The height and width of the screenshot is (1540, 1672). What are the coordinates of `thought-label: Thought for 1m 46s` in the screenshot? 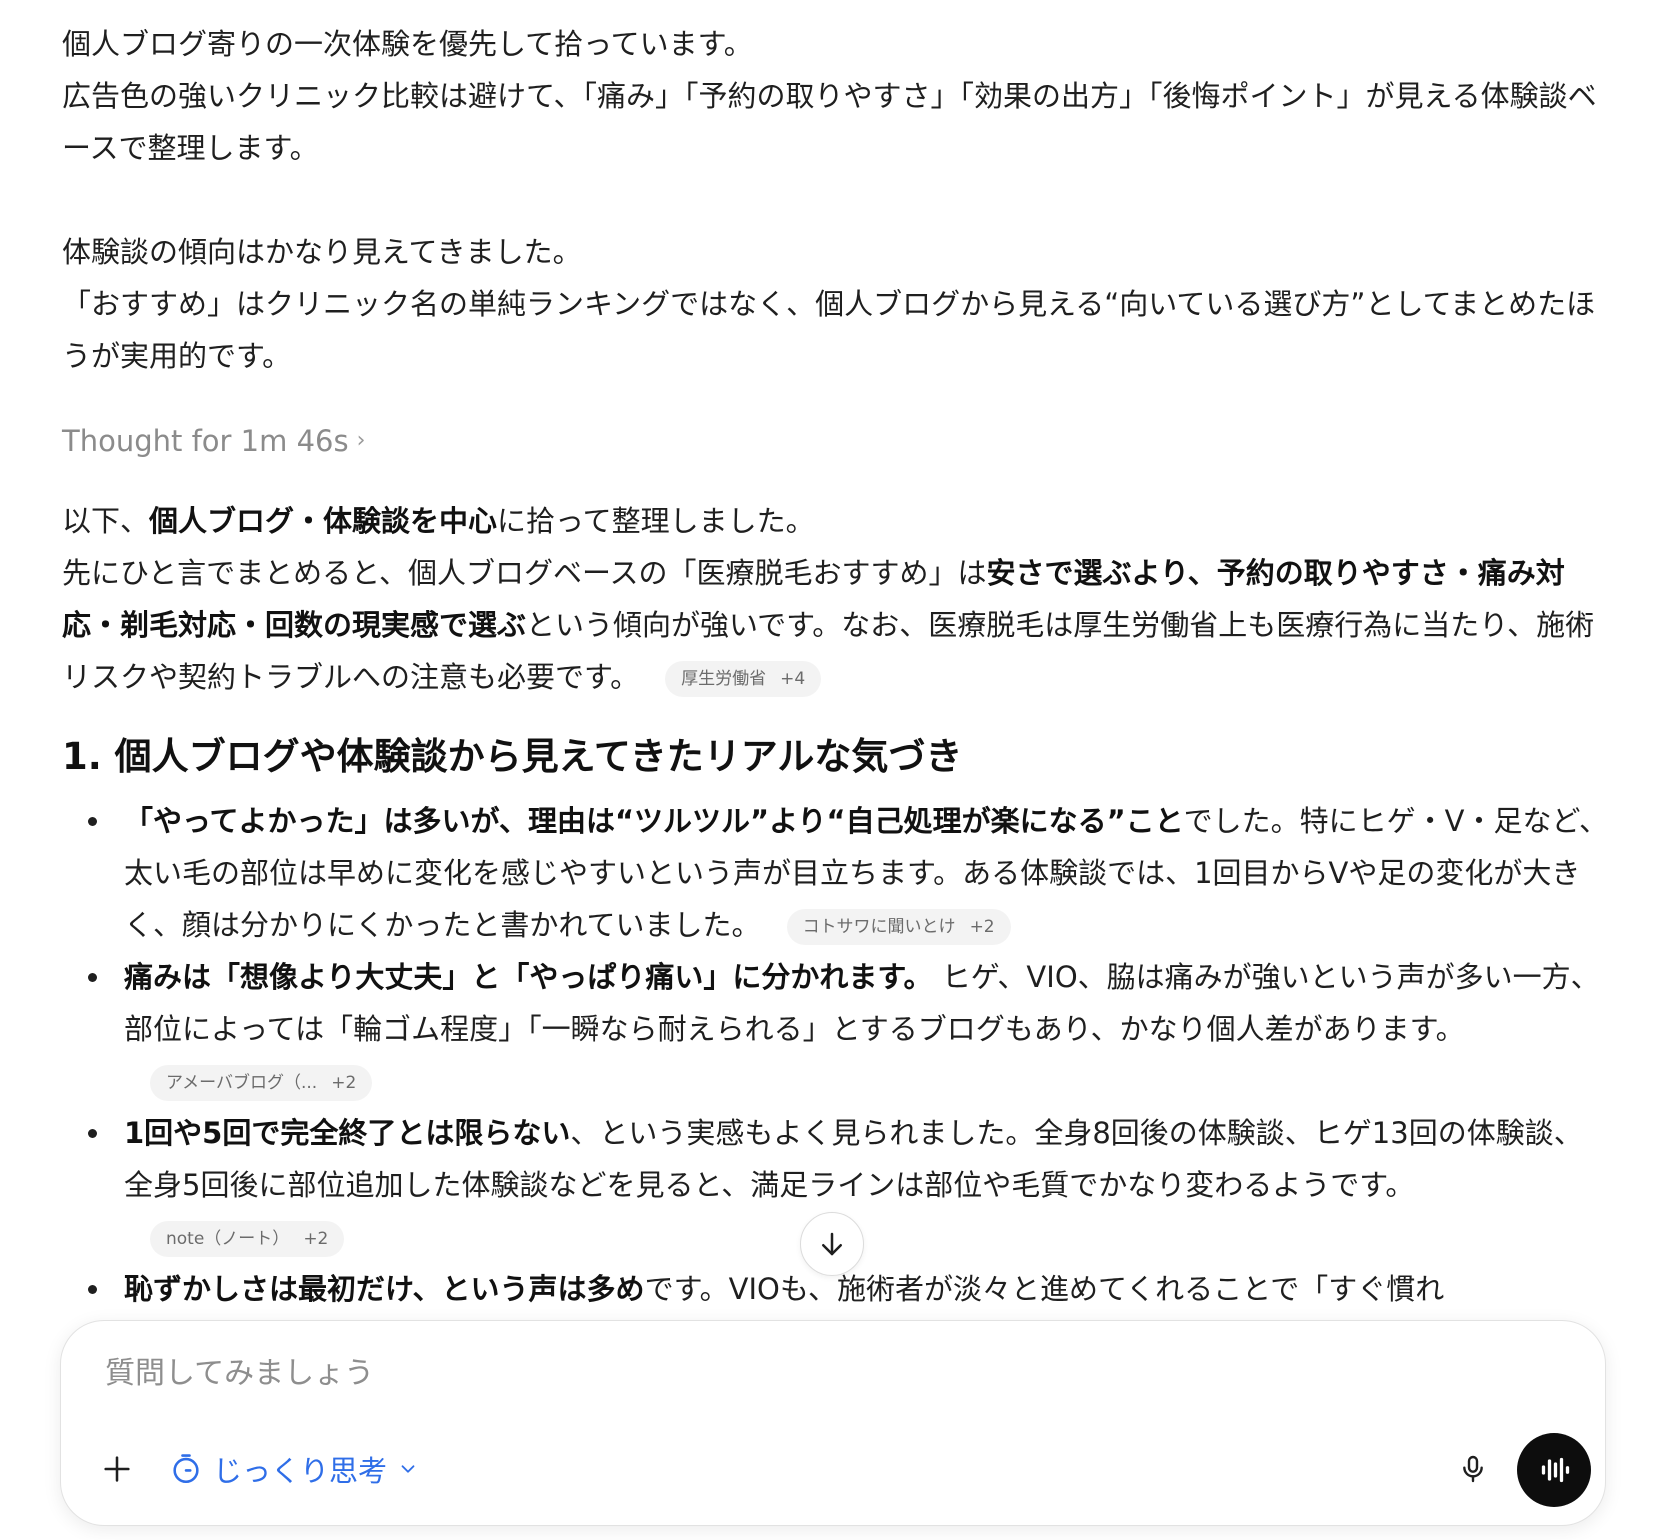 It's located at (205, 441).